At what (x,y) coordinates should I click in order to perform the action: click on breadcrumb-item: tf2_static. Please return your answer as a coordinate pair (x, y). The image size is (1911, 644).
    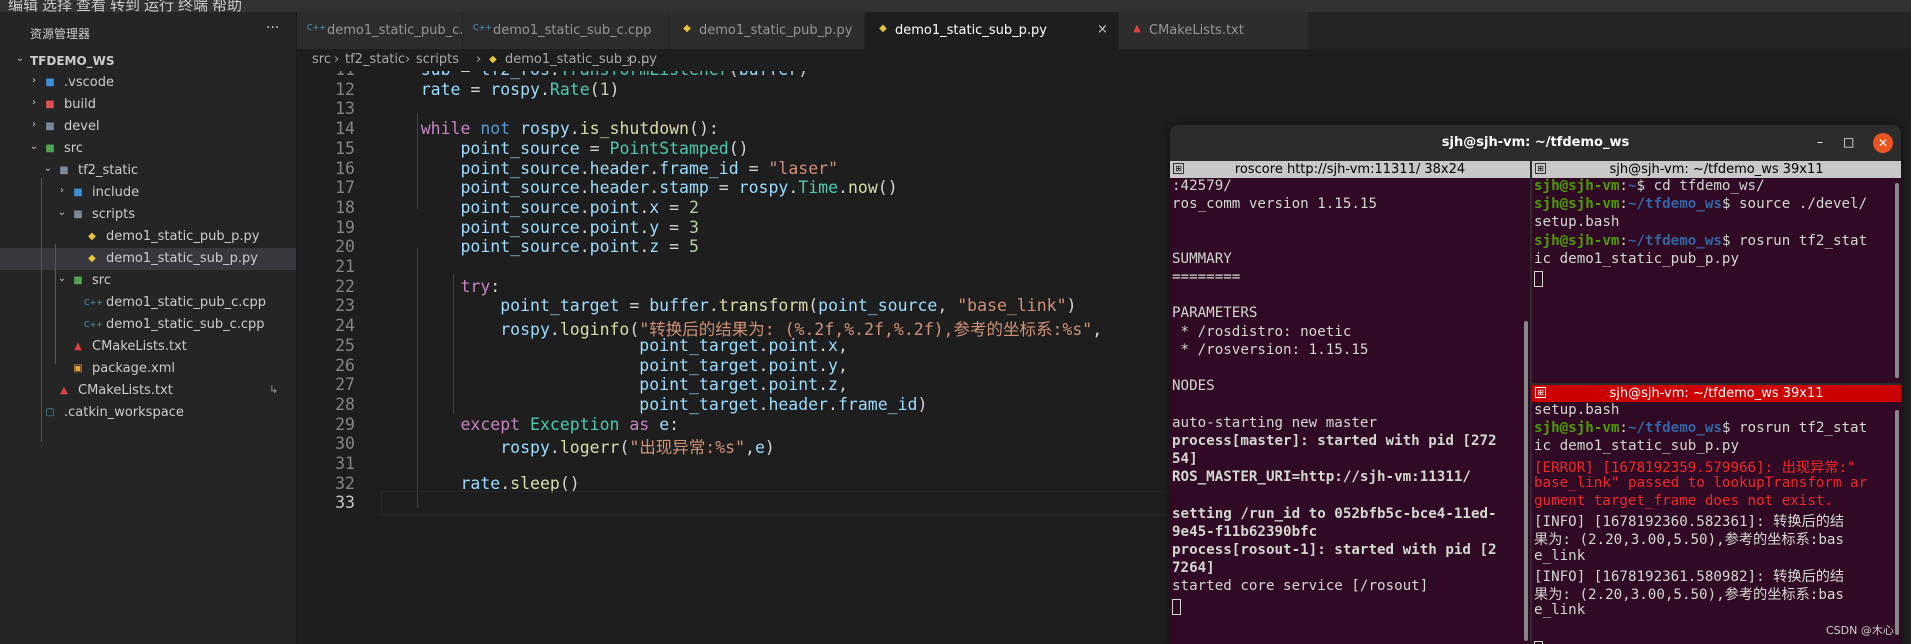
    Looking at the image, I should click on (375, 59).